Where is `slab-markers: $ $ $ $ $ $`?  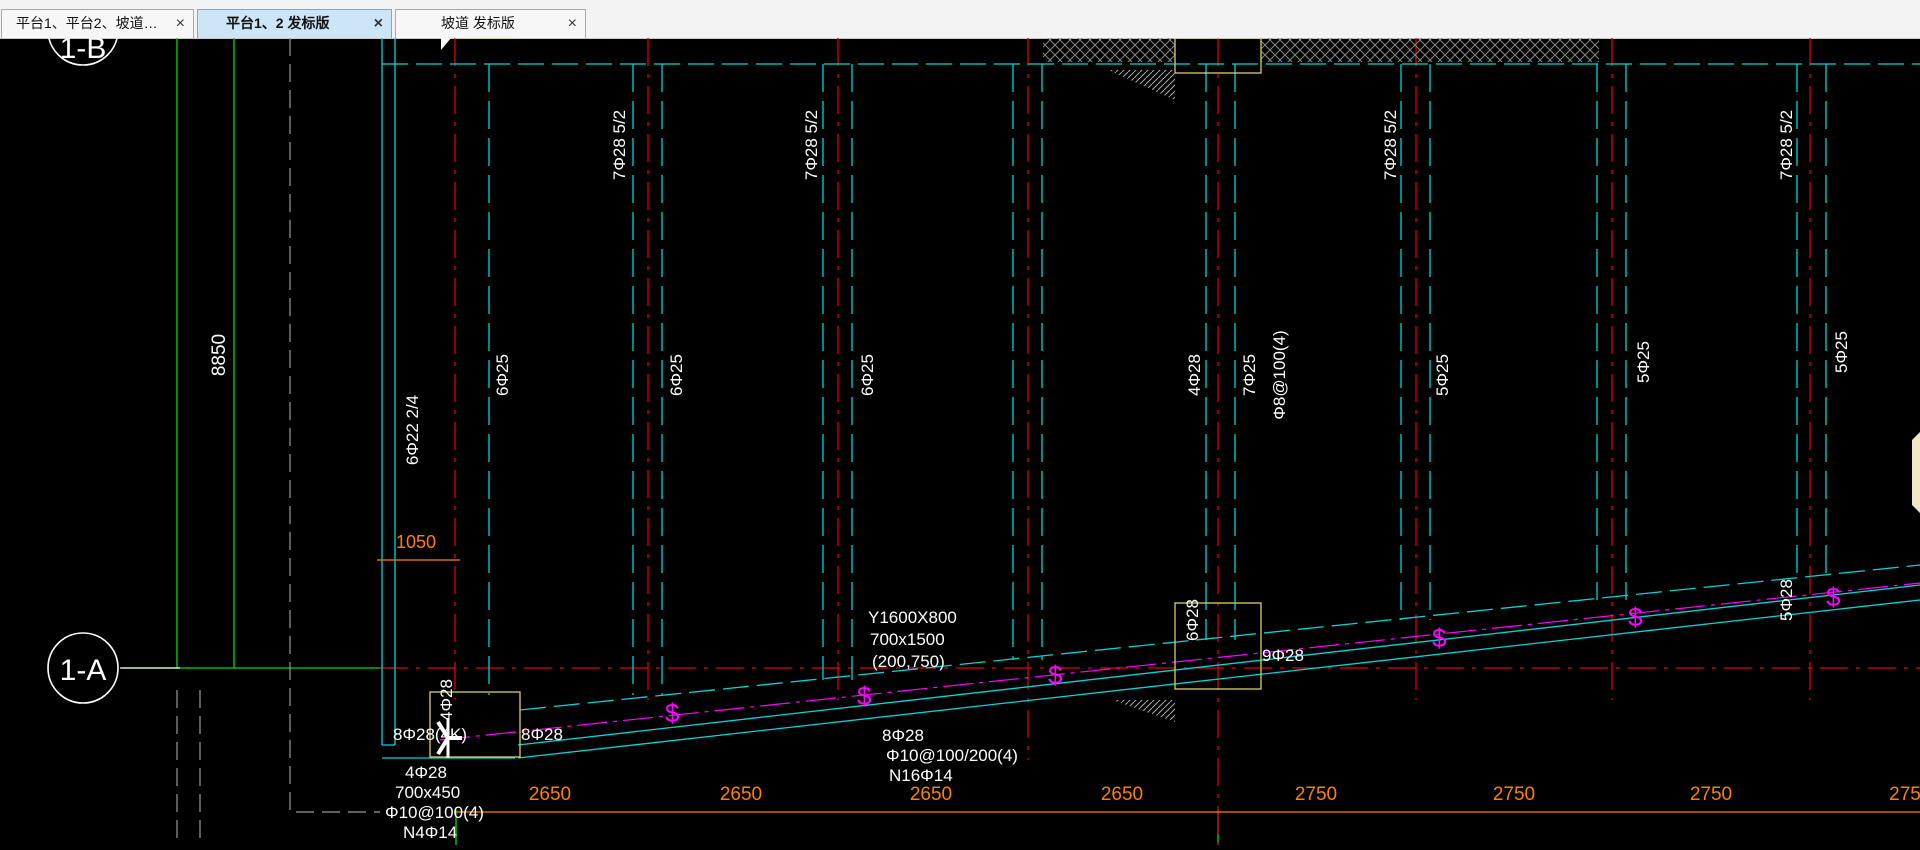
slab-markers: $ $ $ $ $ $ is located at coordinates (1253, 655).